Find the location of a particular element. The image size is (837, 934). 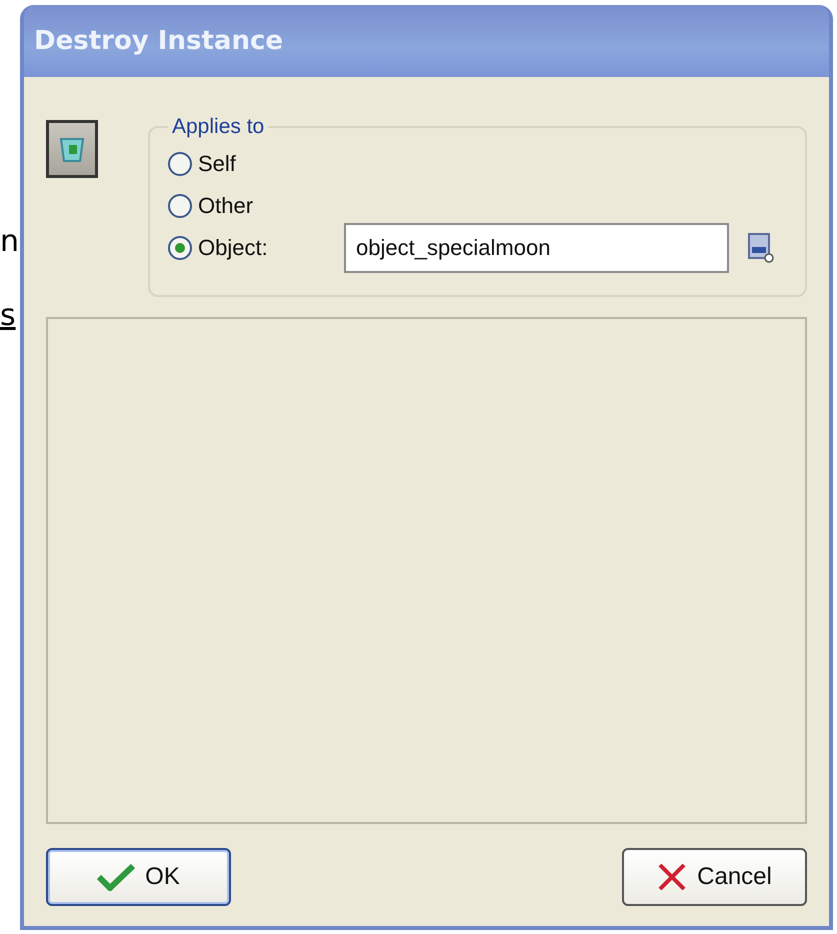

radio-label: Self is located at coordinates (217, 164).